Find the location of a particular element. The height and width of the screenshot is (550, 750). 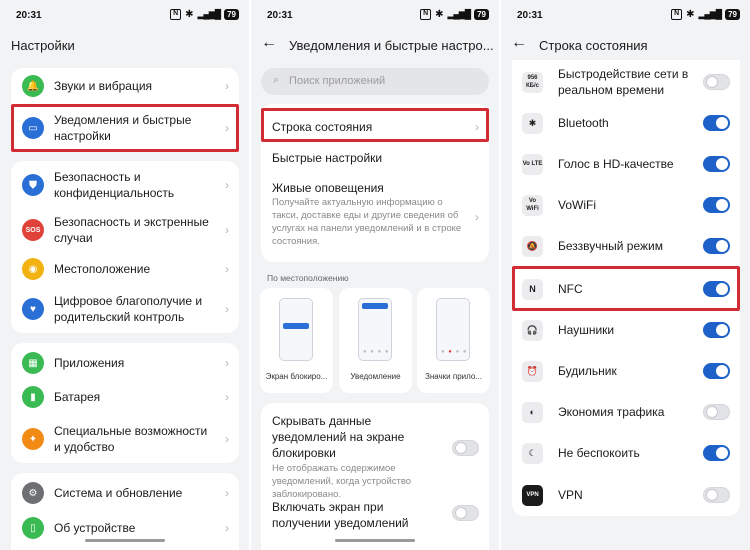

settings-item-label: Система и обновление is located at coordinates (118, 493).